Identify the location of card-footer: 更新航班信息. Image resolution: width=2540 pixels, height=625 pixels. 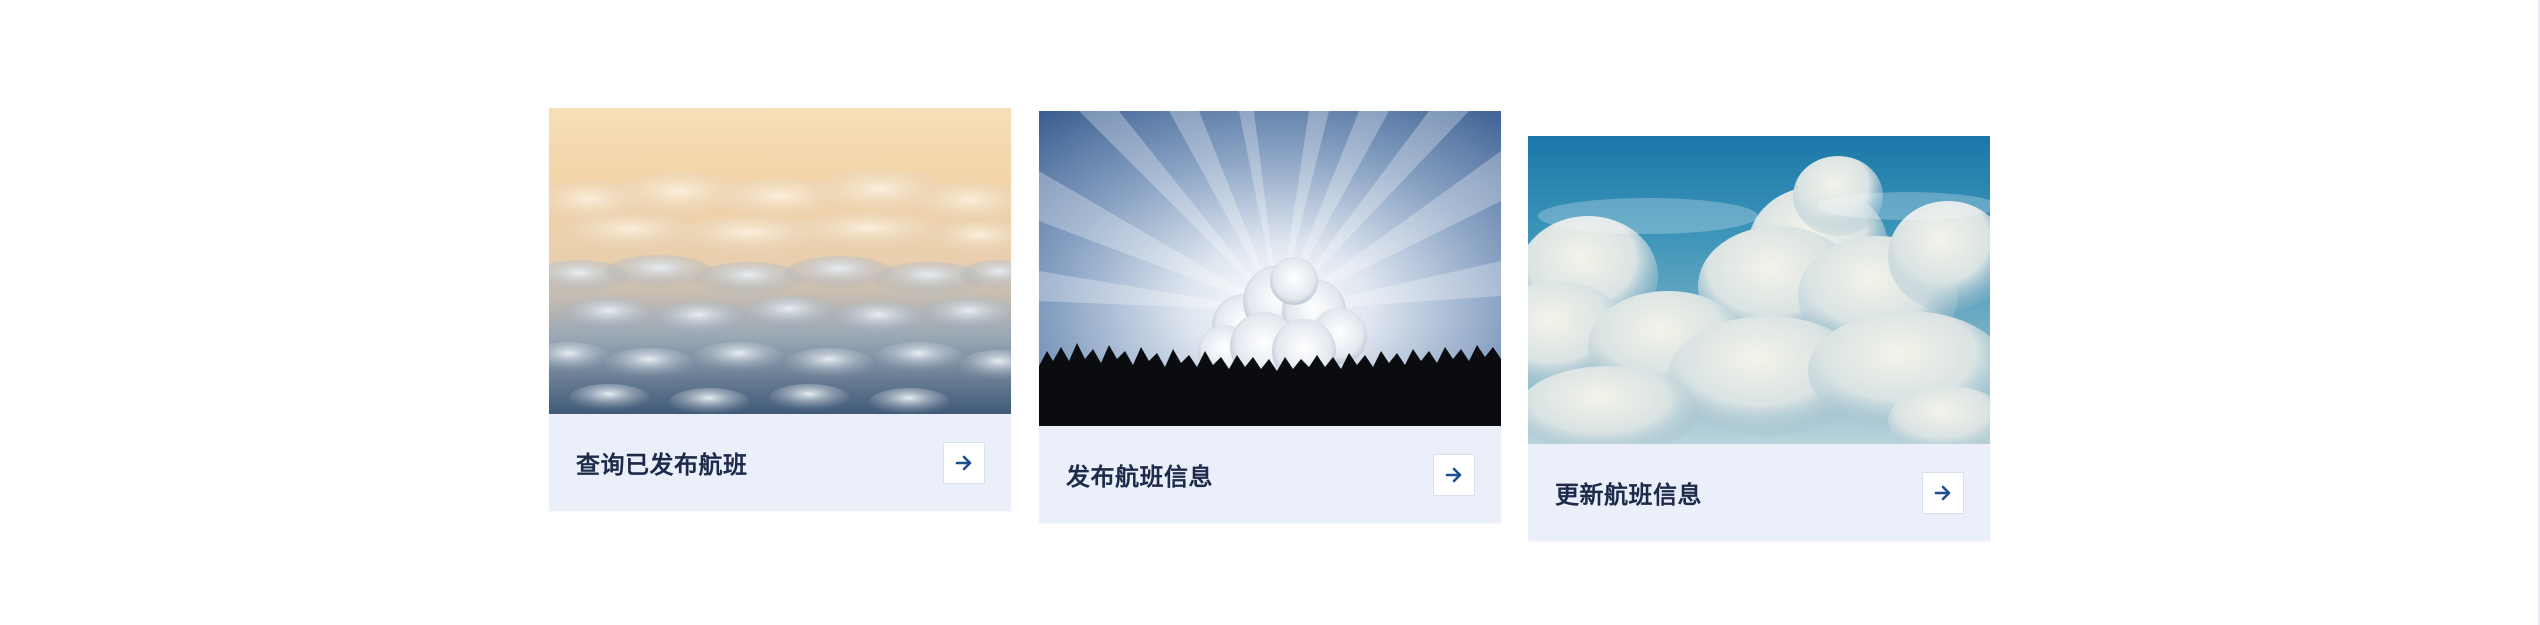
(1759, 492).